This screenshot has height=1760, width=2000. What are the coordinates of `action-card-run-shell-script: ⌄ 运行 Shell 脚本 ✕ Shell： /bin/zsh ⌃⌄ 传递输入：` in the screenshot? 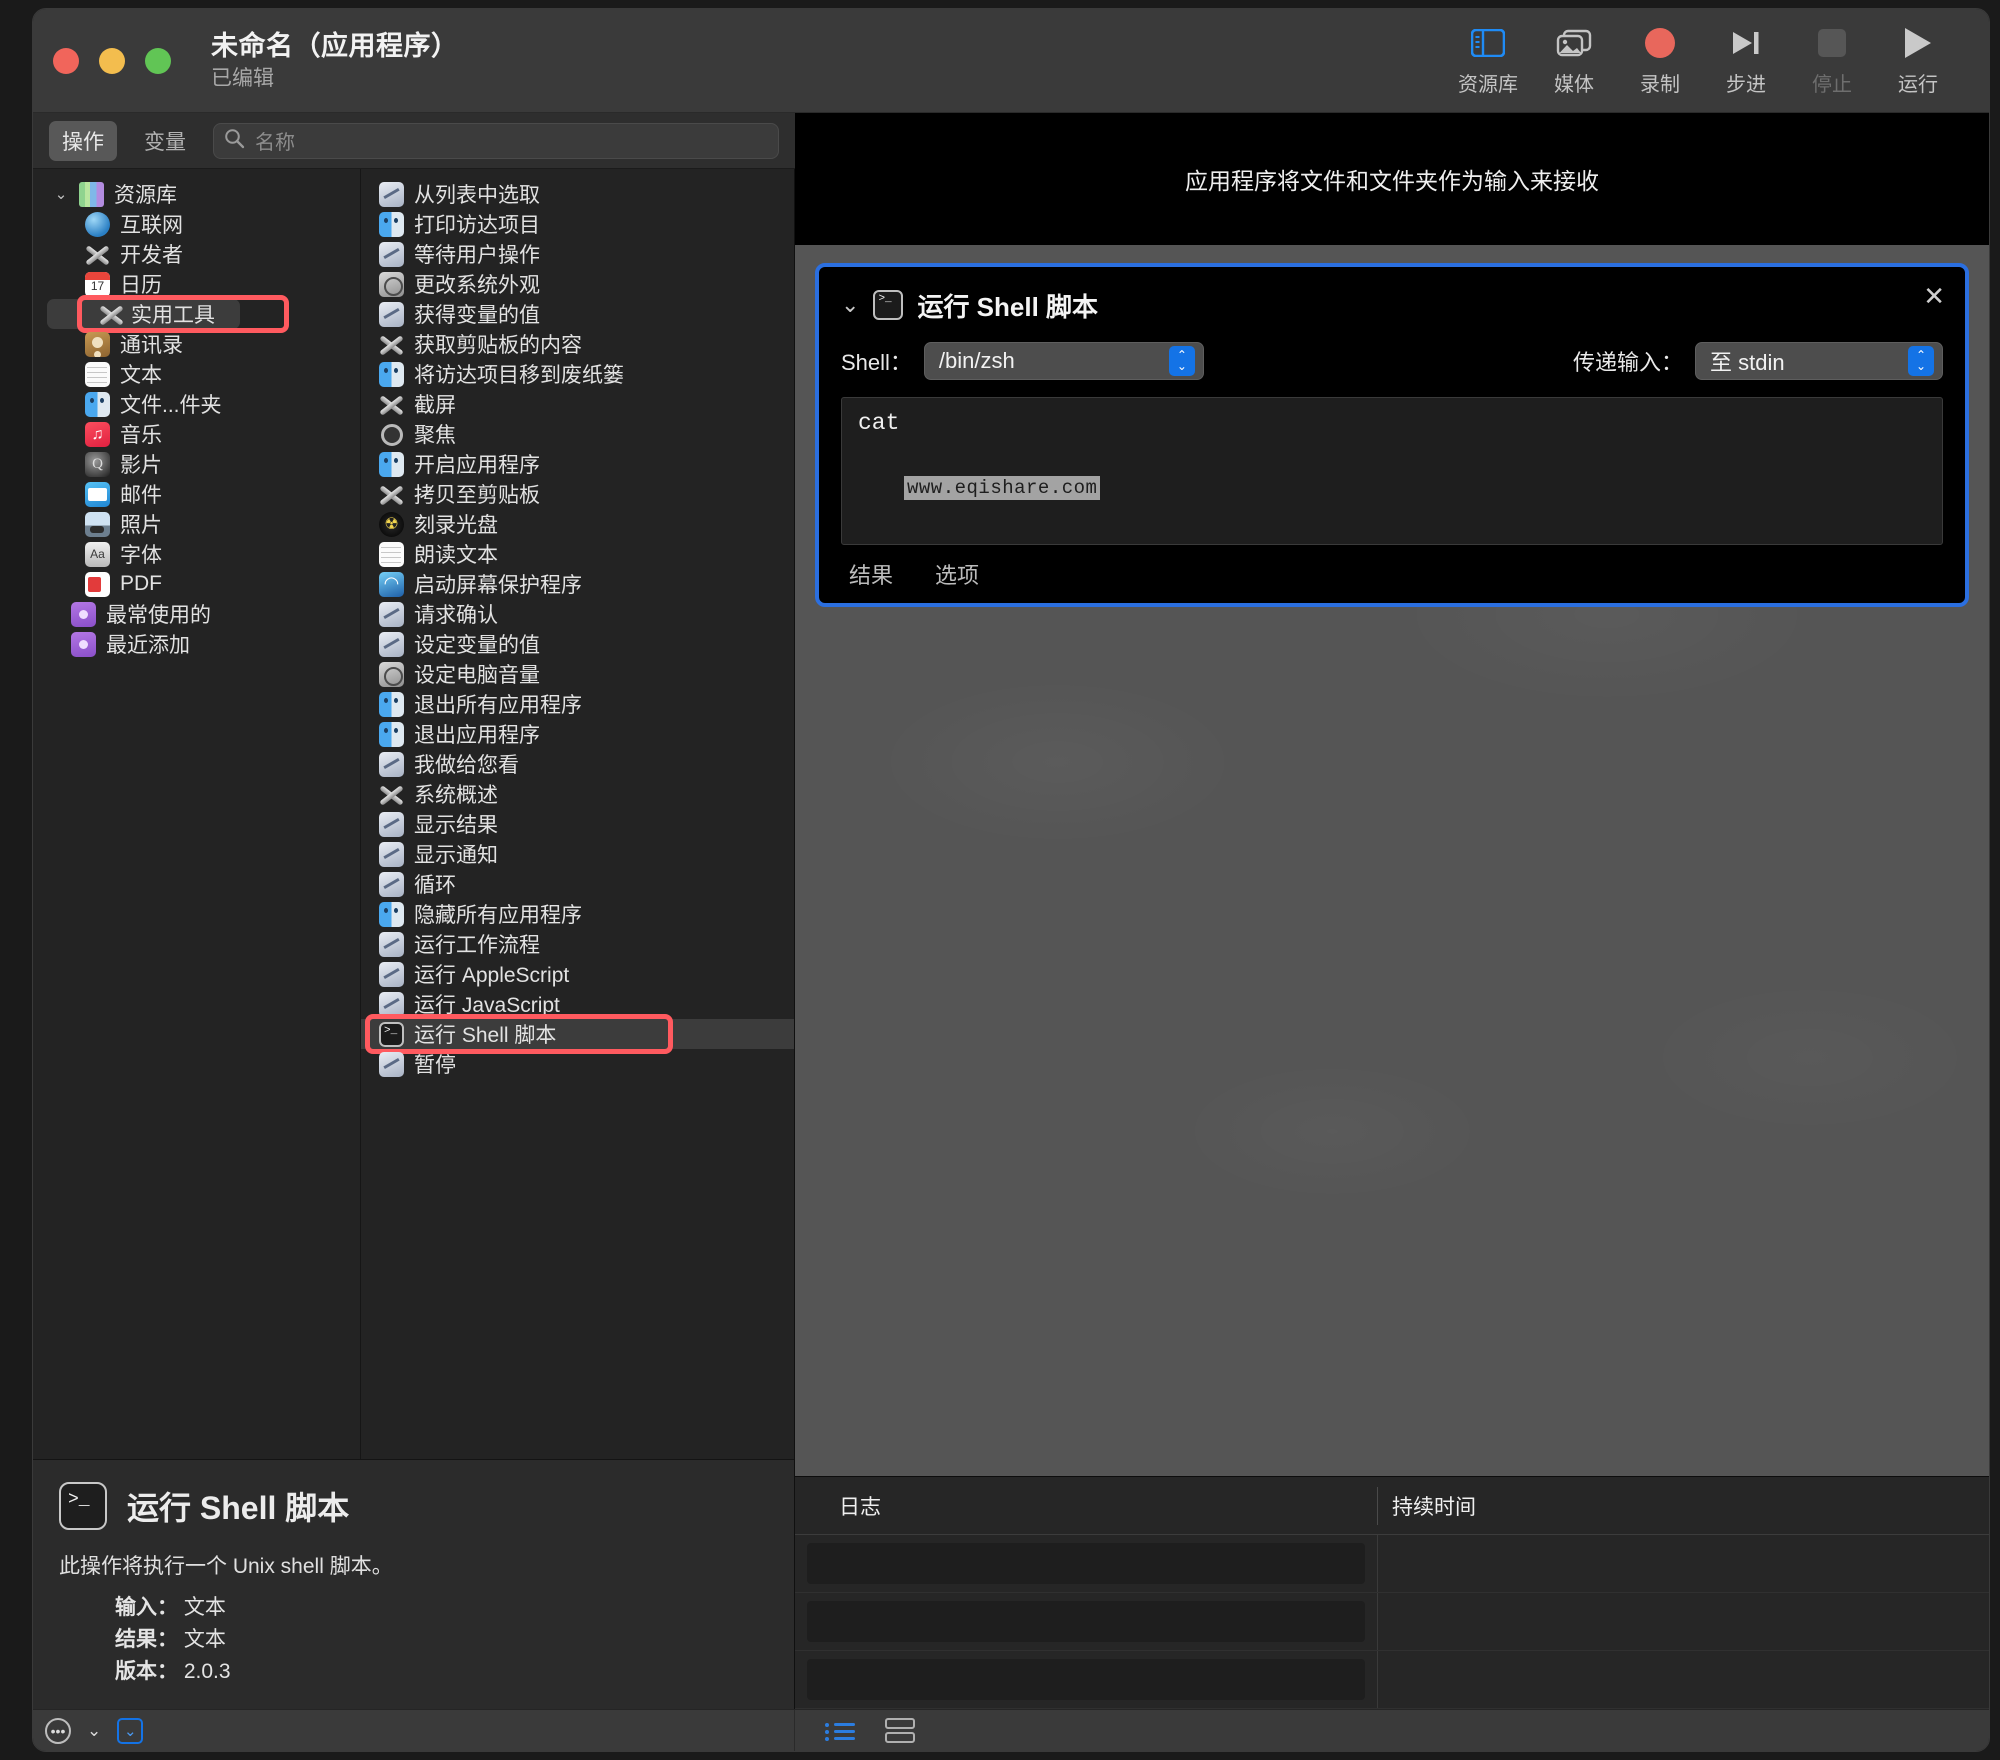 It's located at (1392, 435).